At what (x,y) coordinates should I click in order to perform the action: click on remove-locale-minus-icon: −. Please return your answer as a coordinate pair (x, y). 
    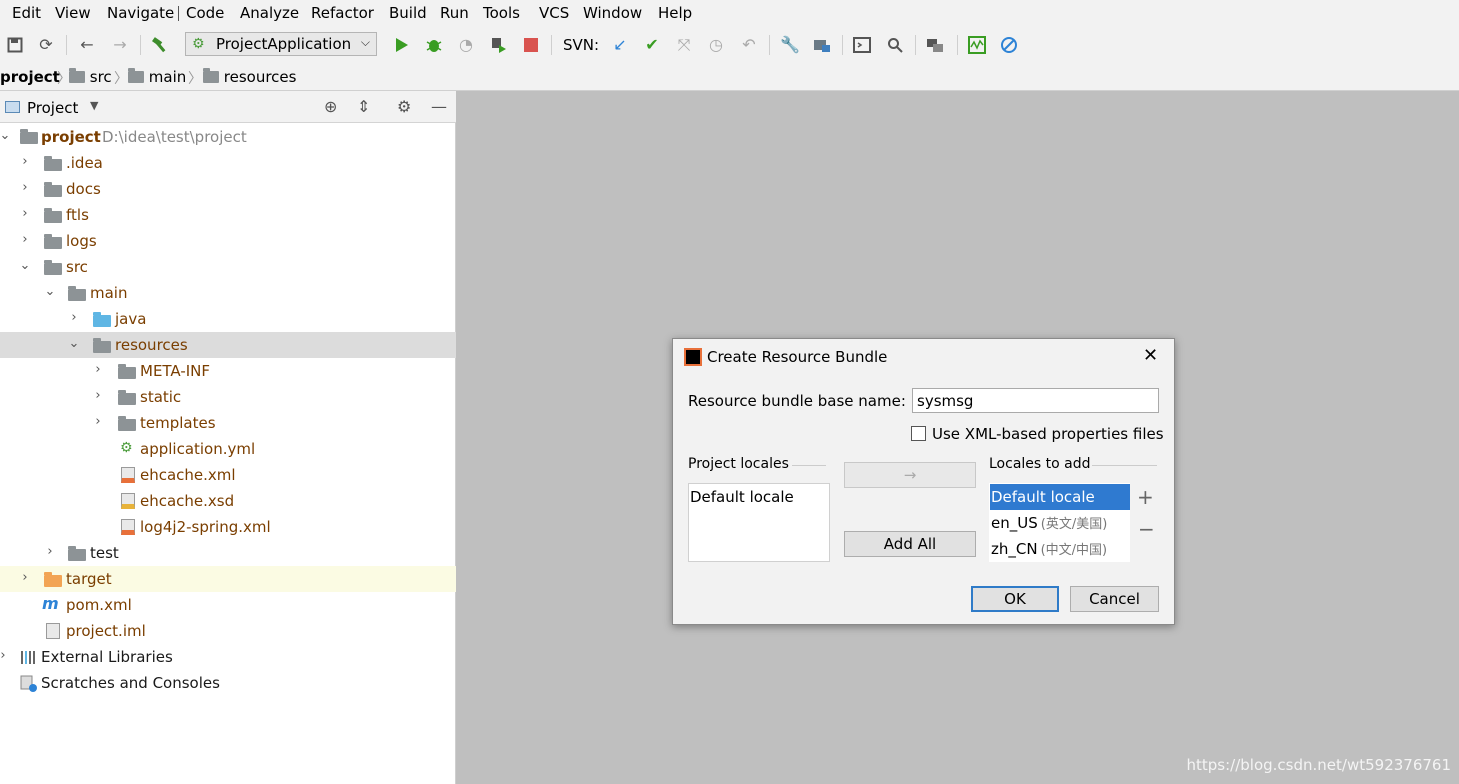
    Looking at the image, I should click on (1146, 529).